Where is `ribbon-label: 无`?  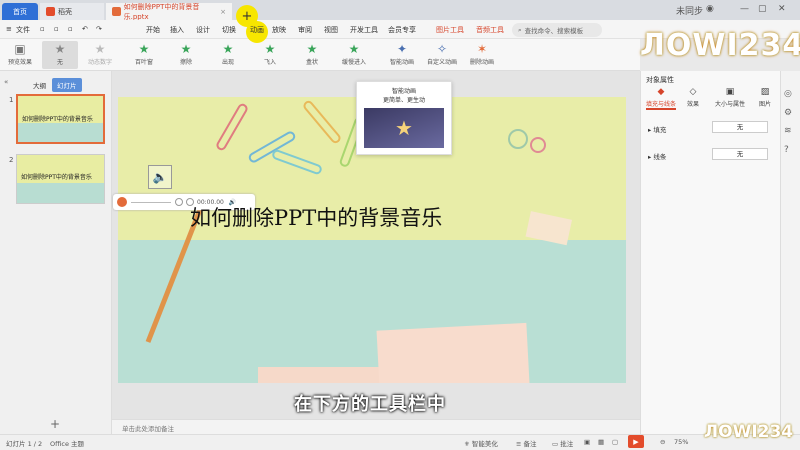
ribbon-label: 无 is located at coordinates (59, 62).